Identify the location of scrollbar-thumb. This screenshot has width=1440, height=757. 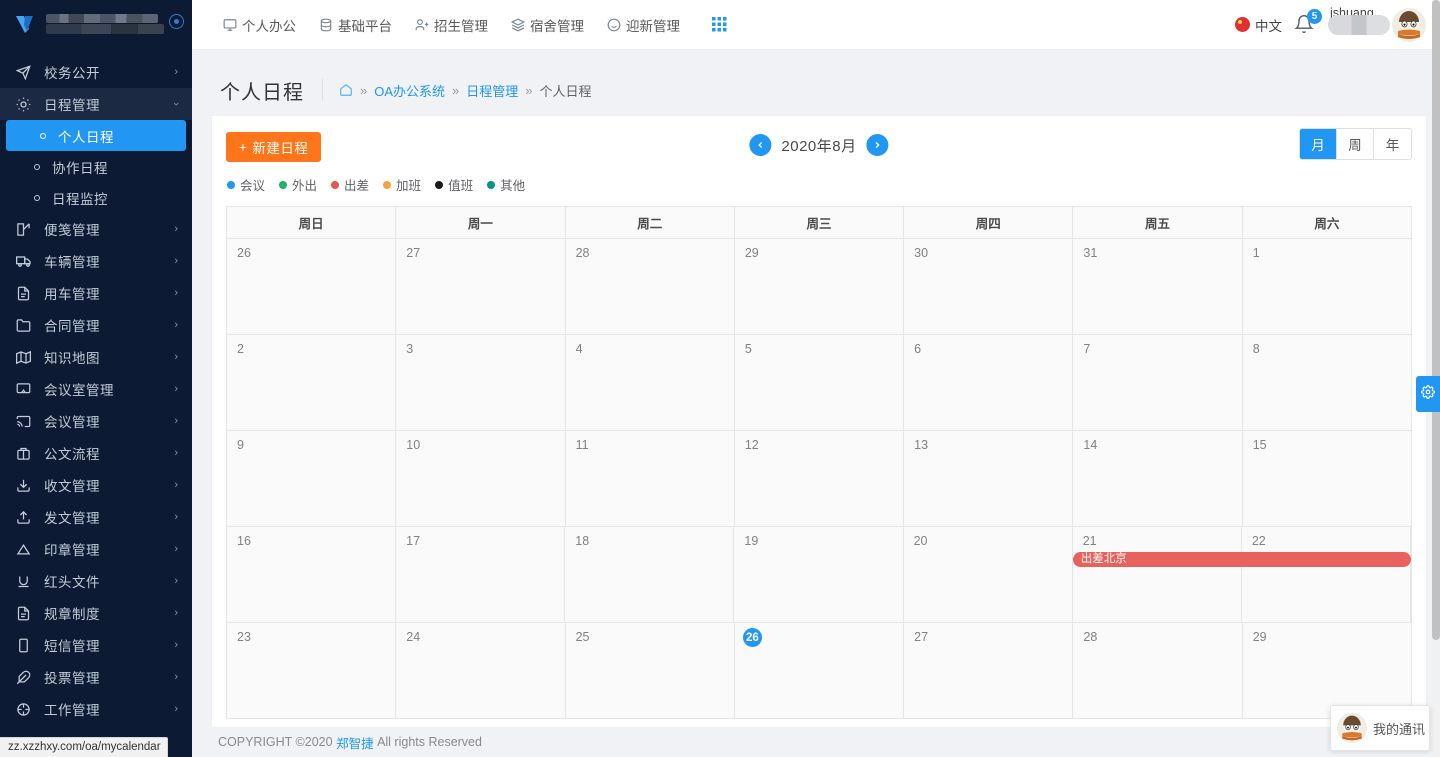
(1436, 320).